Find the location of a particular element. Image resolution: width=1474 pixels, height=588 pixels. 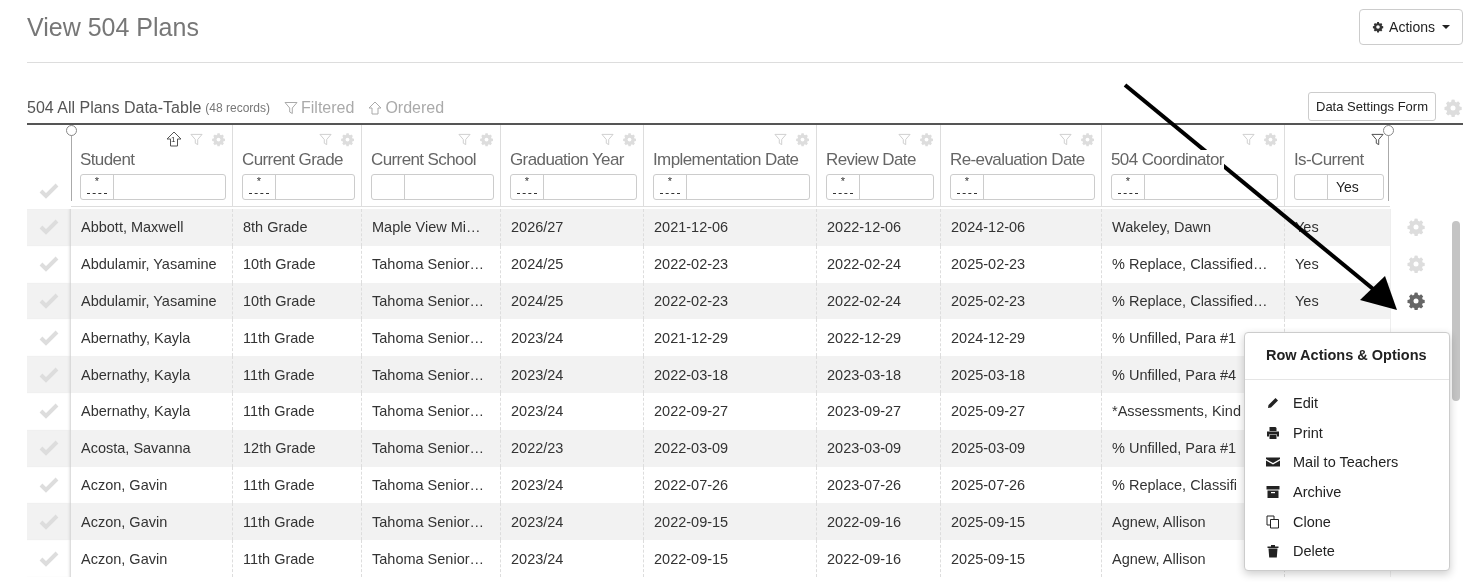

table-cell: 2025-09-27 is located at coordinates (988, 411).